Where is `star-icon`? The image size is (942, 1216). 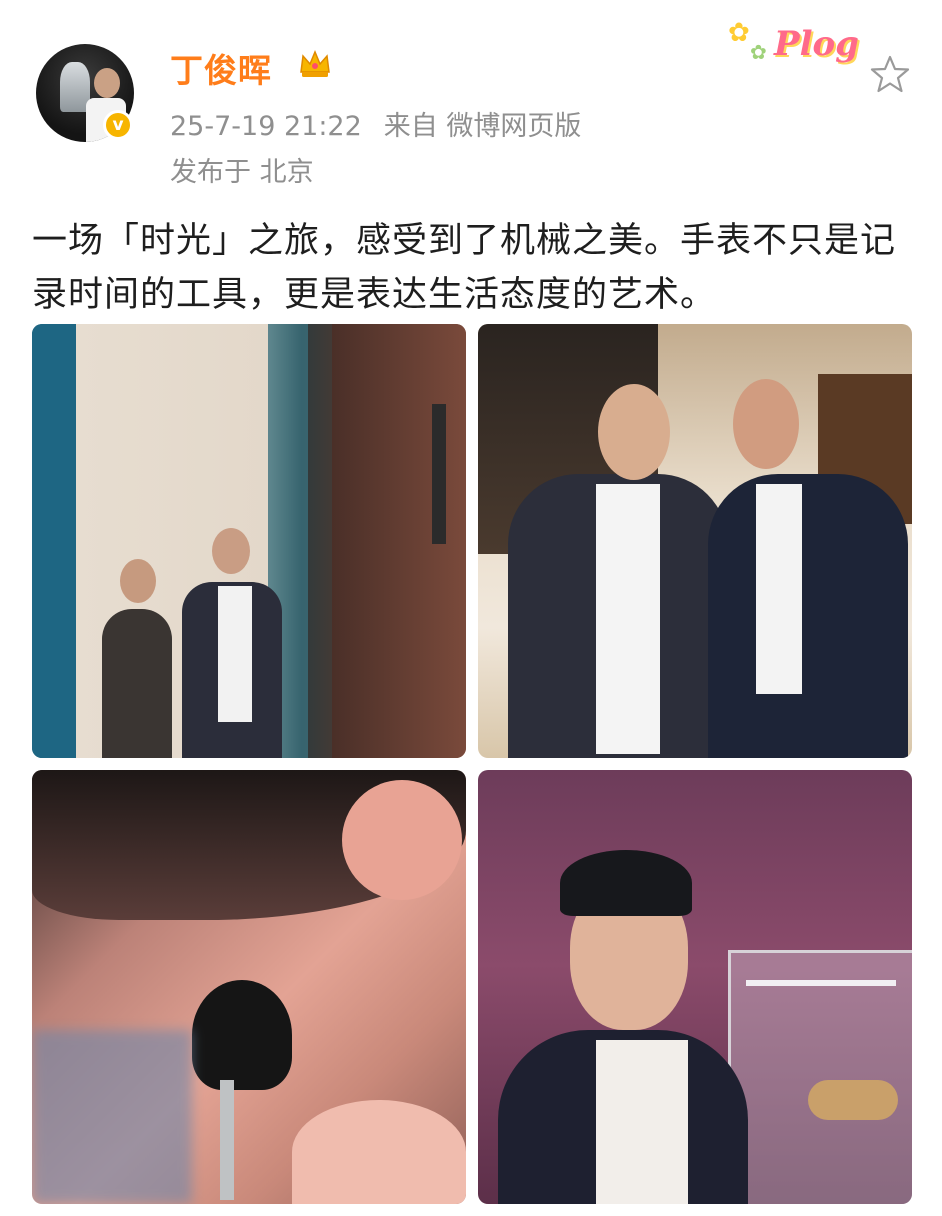 star-icon is located at coordinates (890, 74).